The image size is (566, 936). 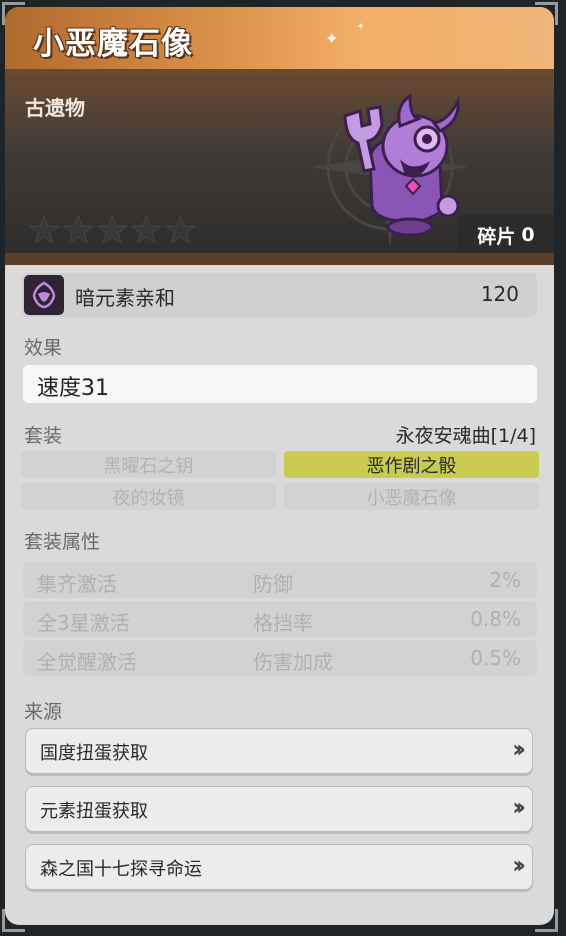 I want to click on attribute-name: 伤害加成, so click(x=293, y=662).